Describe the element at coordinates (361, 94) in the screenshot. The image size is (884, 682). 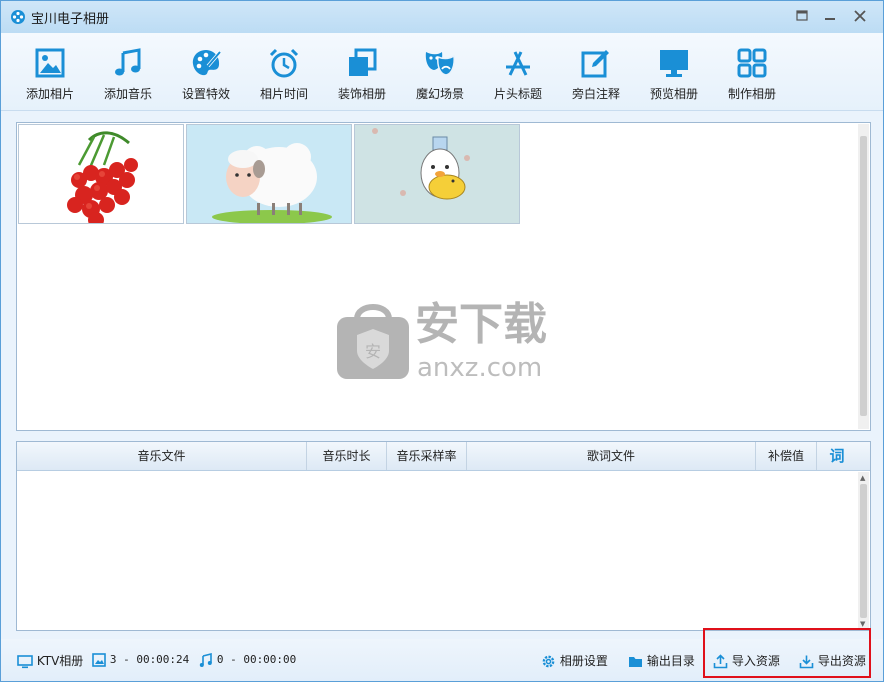
I see `toolbar-label: 装饰相册` at that location.